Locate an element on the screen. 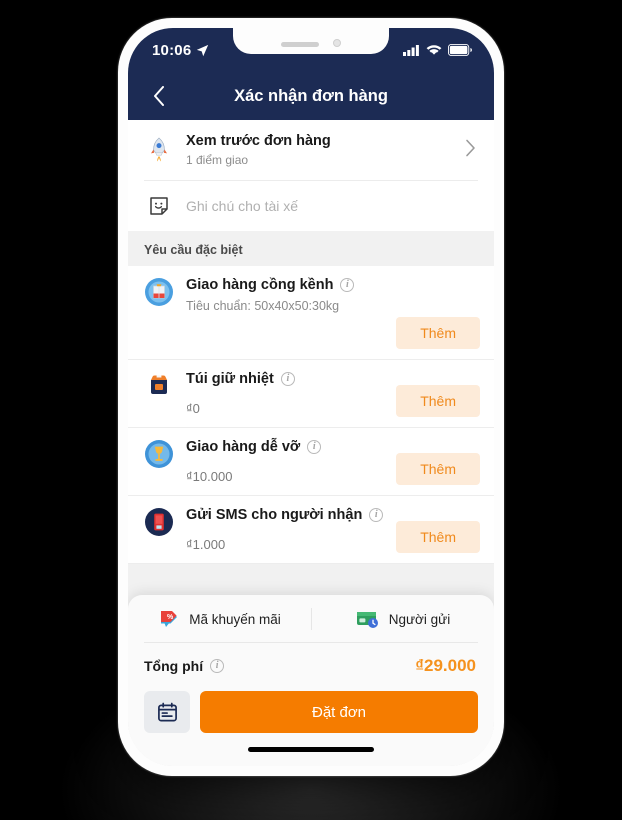 The width and height of the screenshot is (622, 820). home-indicator is located at coordinates (311, 749).